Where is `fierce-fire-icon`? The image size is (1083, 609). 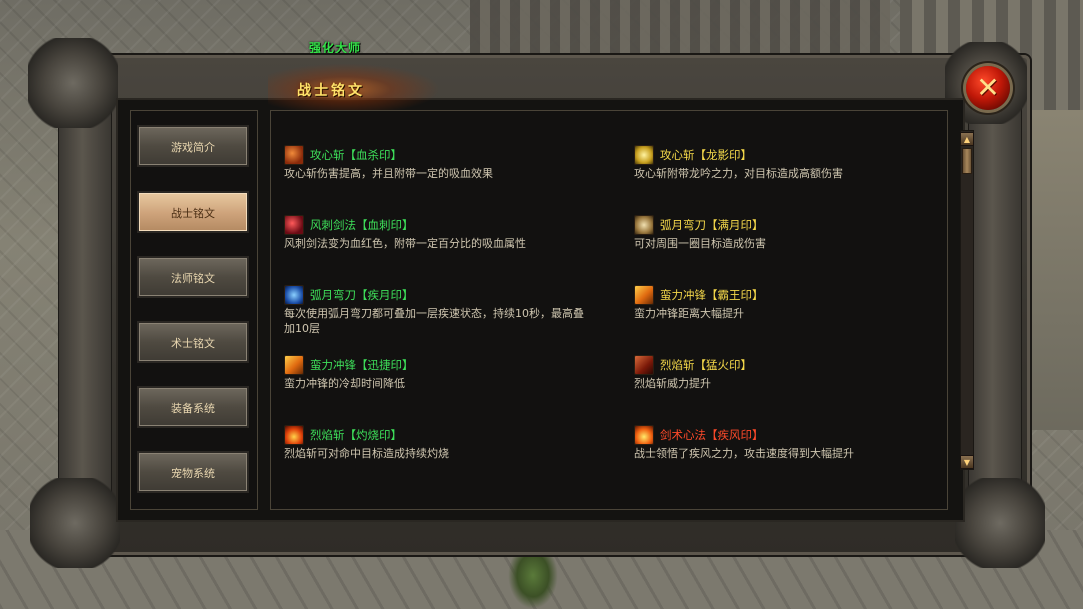
fierce-fire-icon is located at coordinates (644, 365).